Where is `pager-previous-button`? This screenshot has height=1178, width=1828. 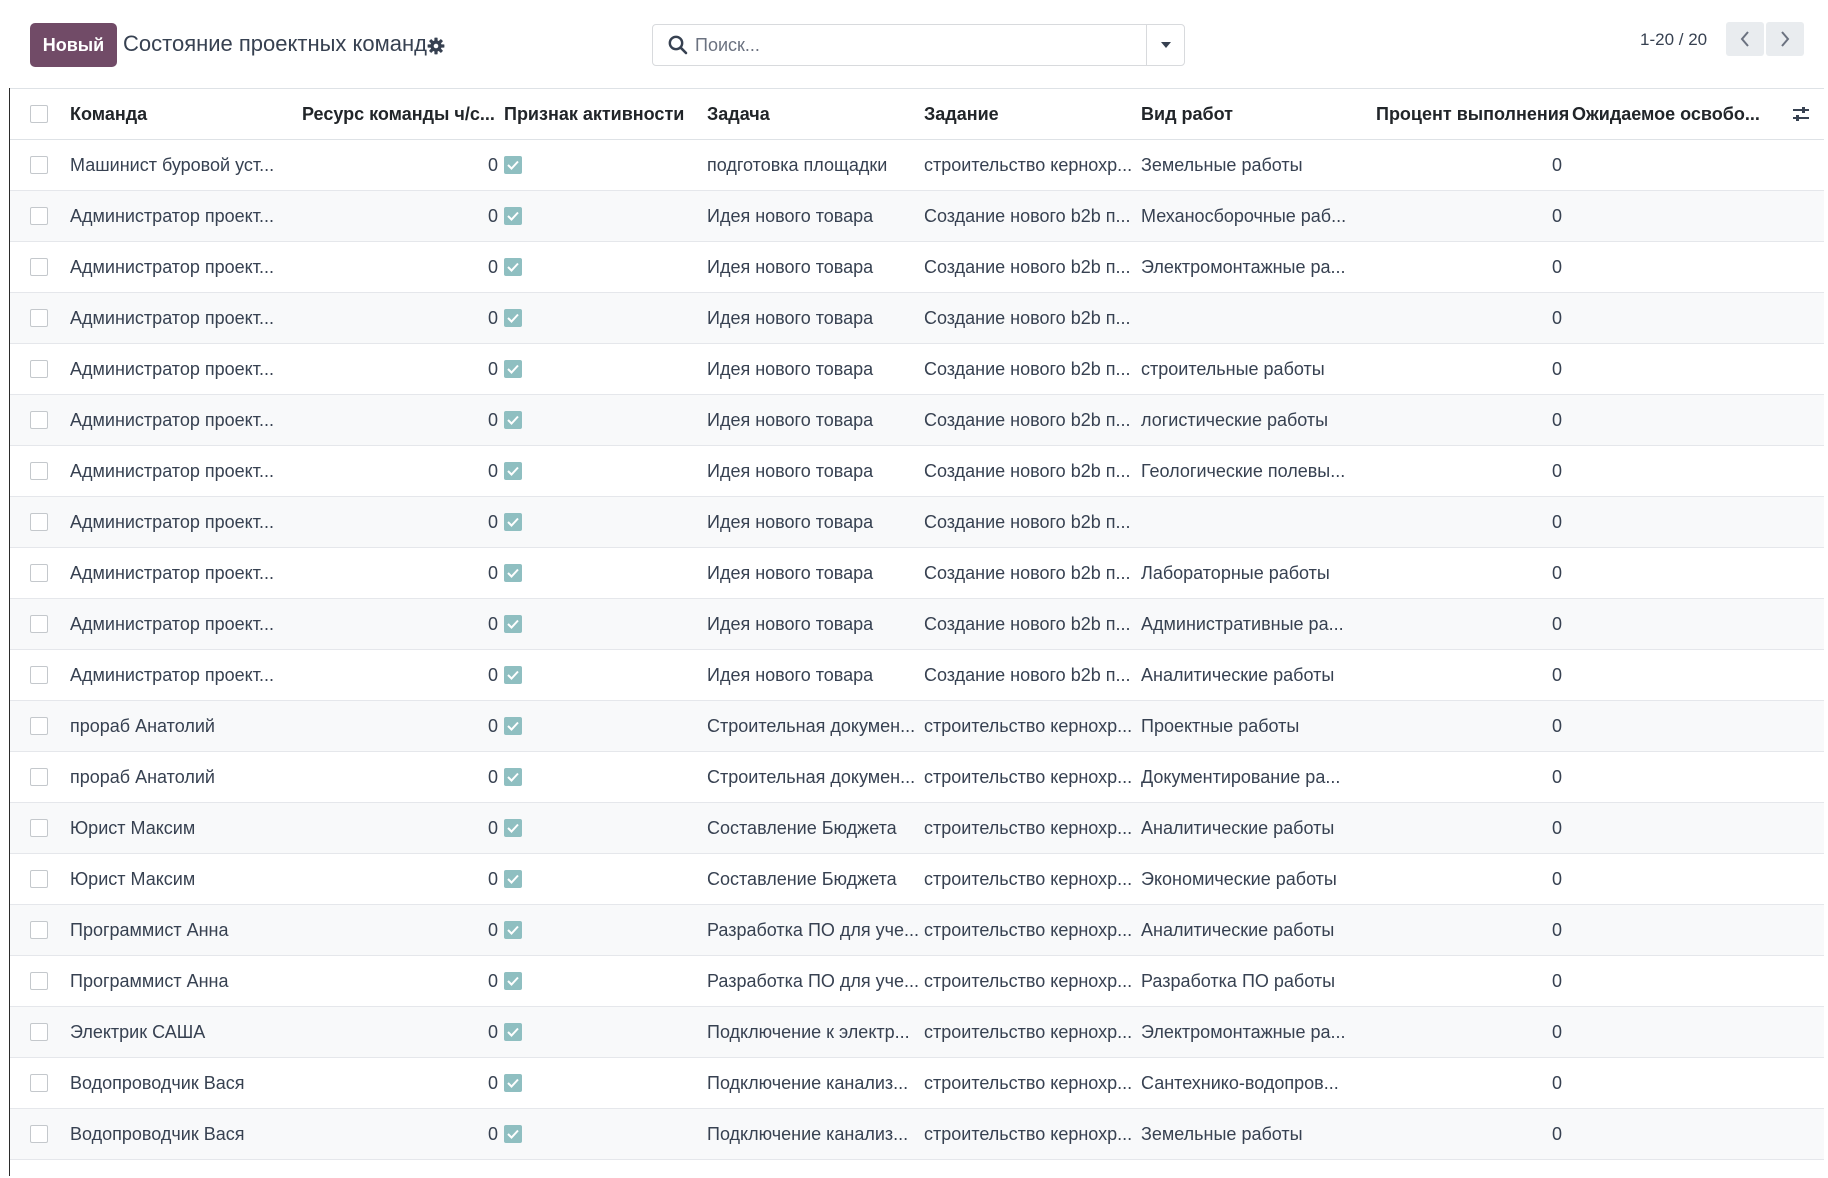
pager-previous-button is located at coordinates (1745, 39).